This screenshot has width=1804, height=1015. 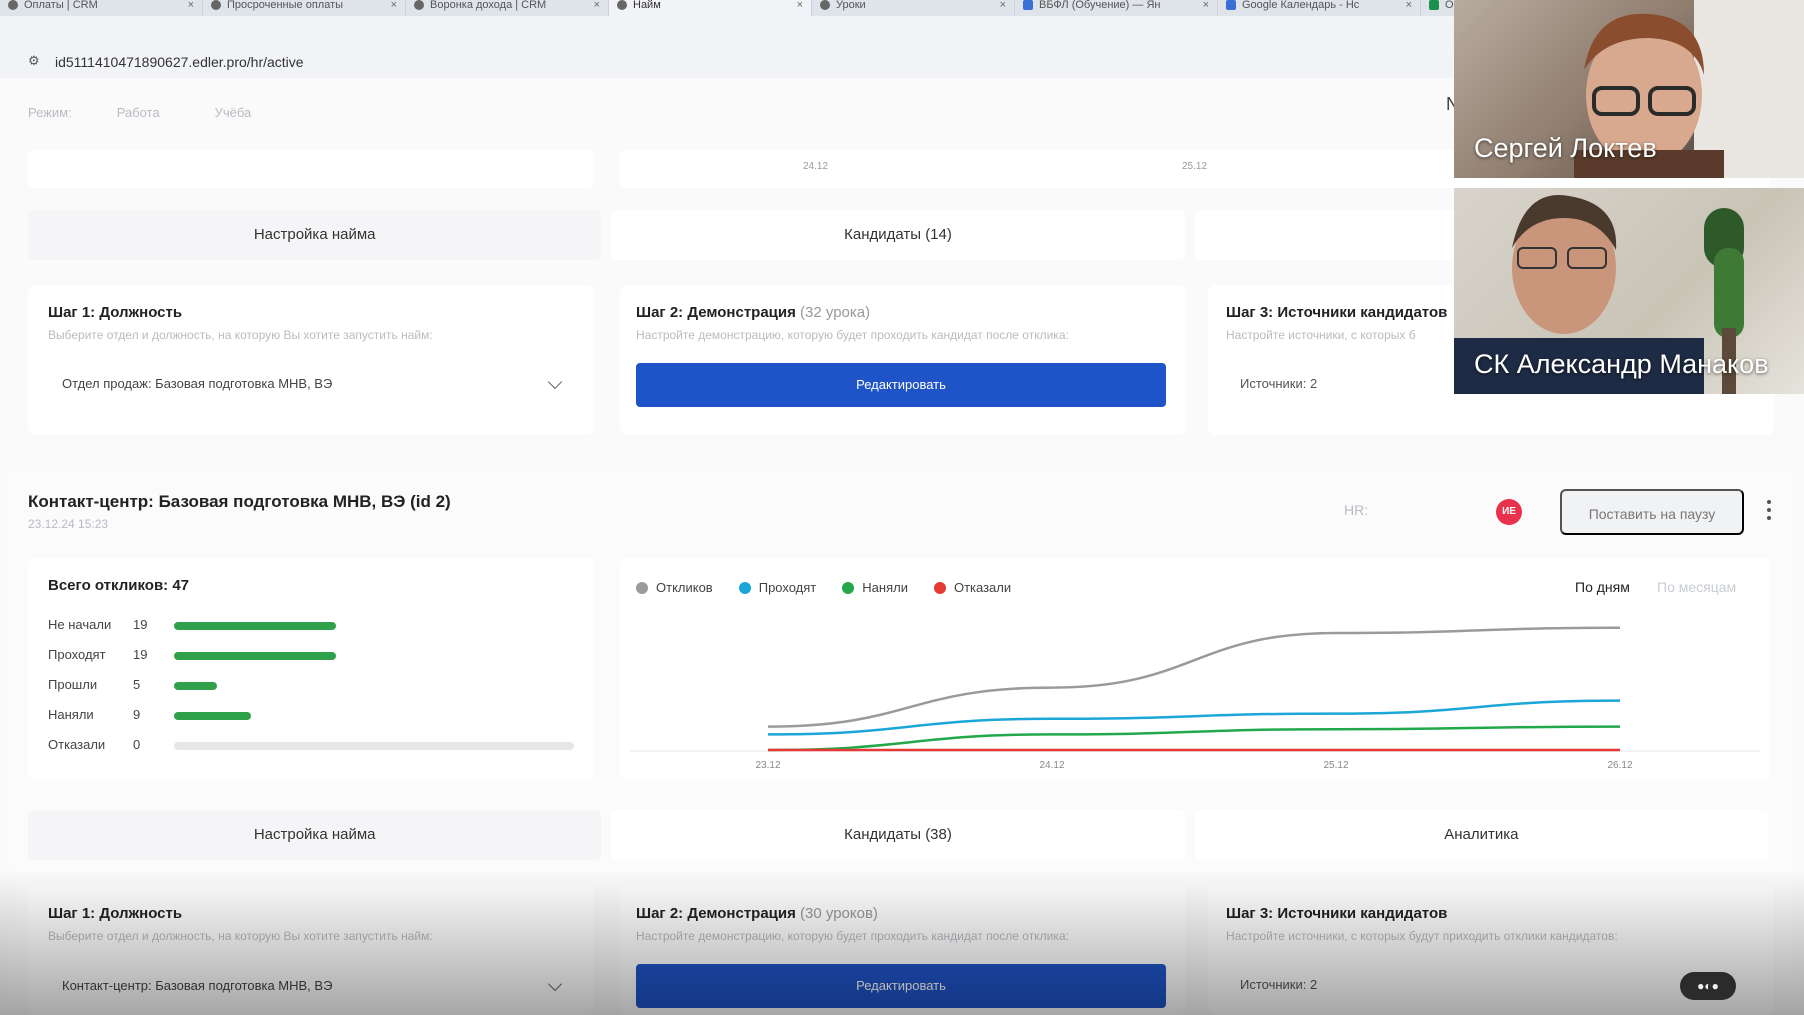 I want to click on video-tile-2: СК Александр Манаков, so click(x=1629, y=291).